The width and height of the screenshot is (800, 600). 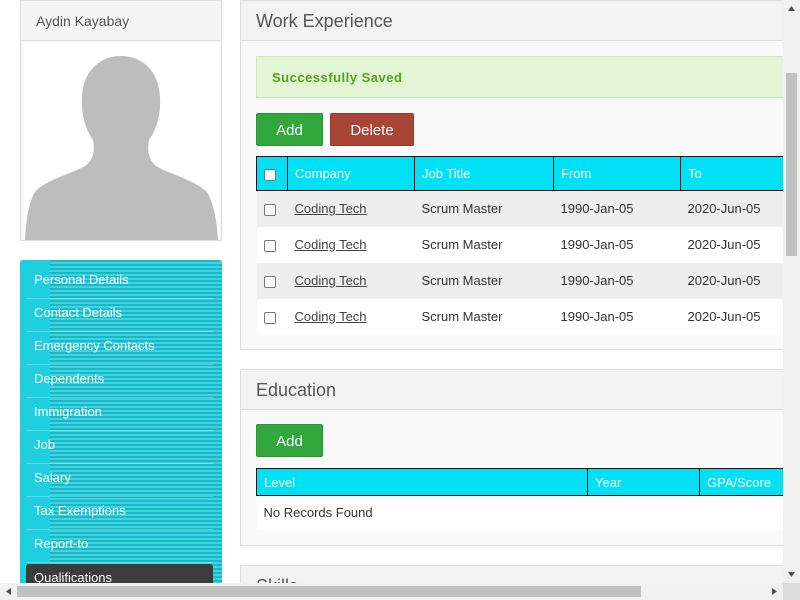 I want to click on education-title: Education, so click(x=512, y=390).